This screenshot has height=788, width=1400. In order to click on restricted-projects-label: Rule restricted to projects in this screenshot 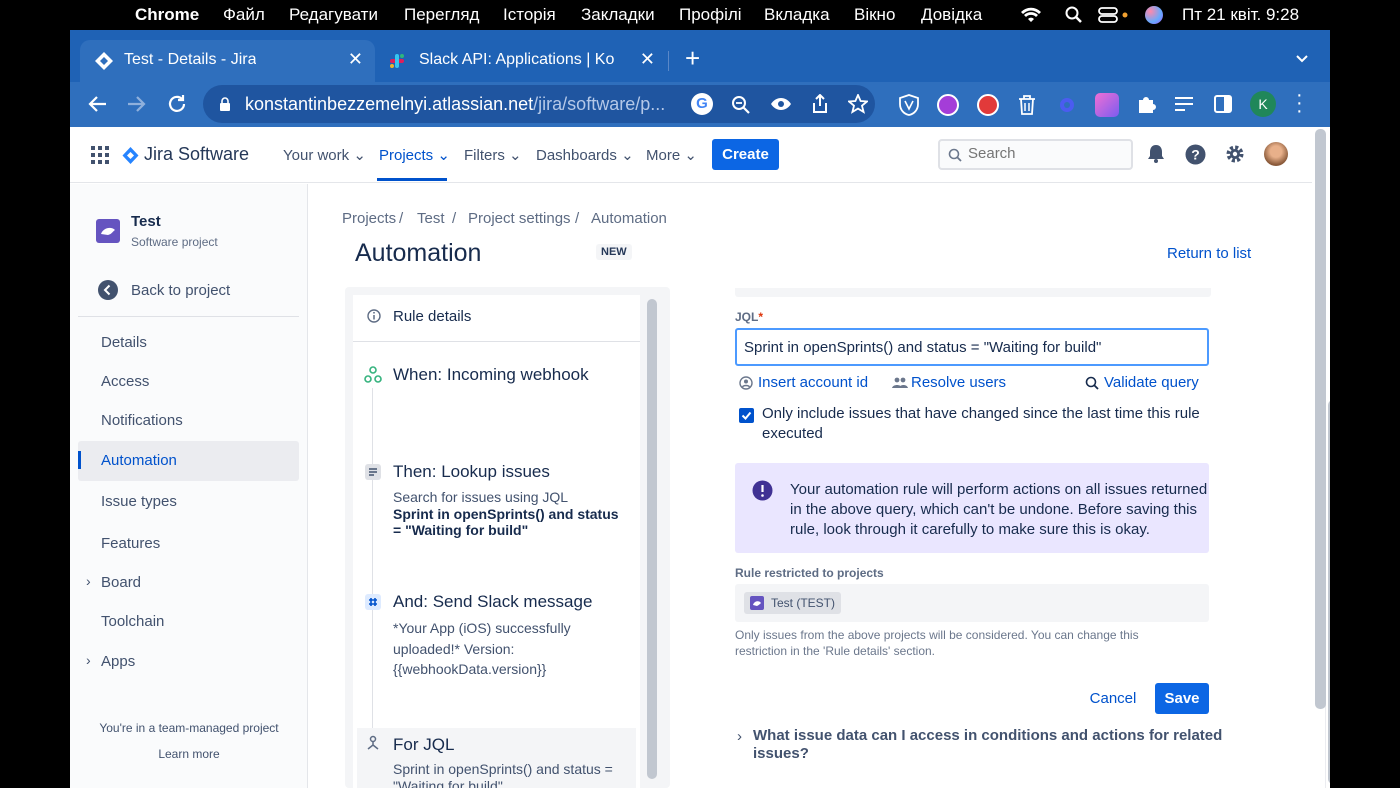, I will do `click(809, 573)`.